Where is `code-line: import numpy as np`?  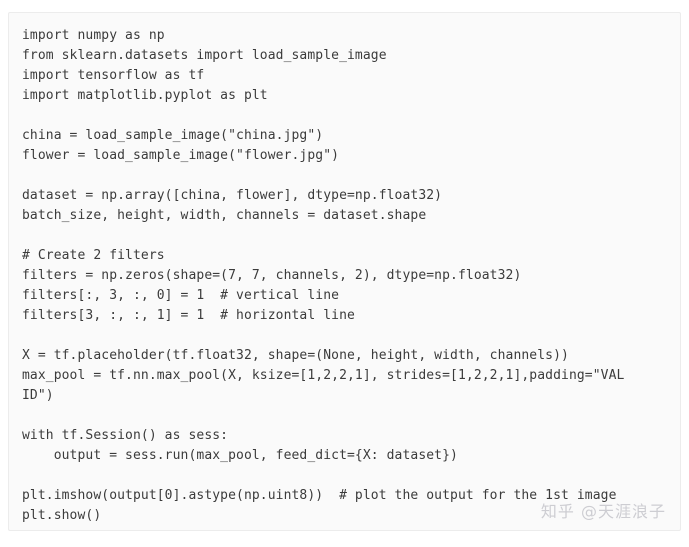
code-line: import numpy as np is located at coordinates (93, 35).